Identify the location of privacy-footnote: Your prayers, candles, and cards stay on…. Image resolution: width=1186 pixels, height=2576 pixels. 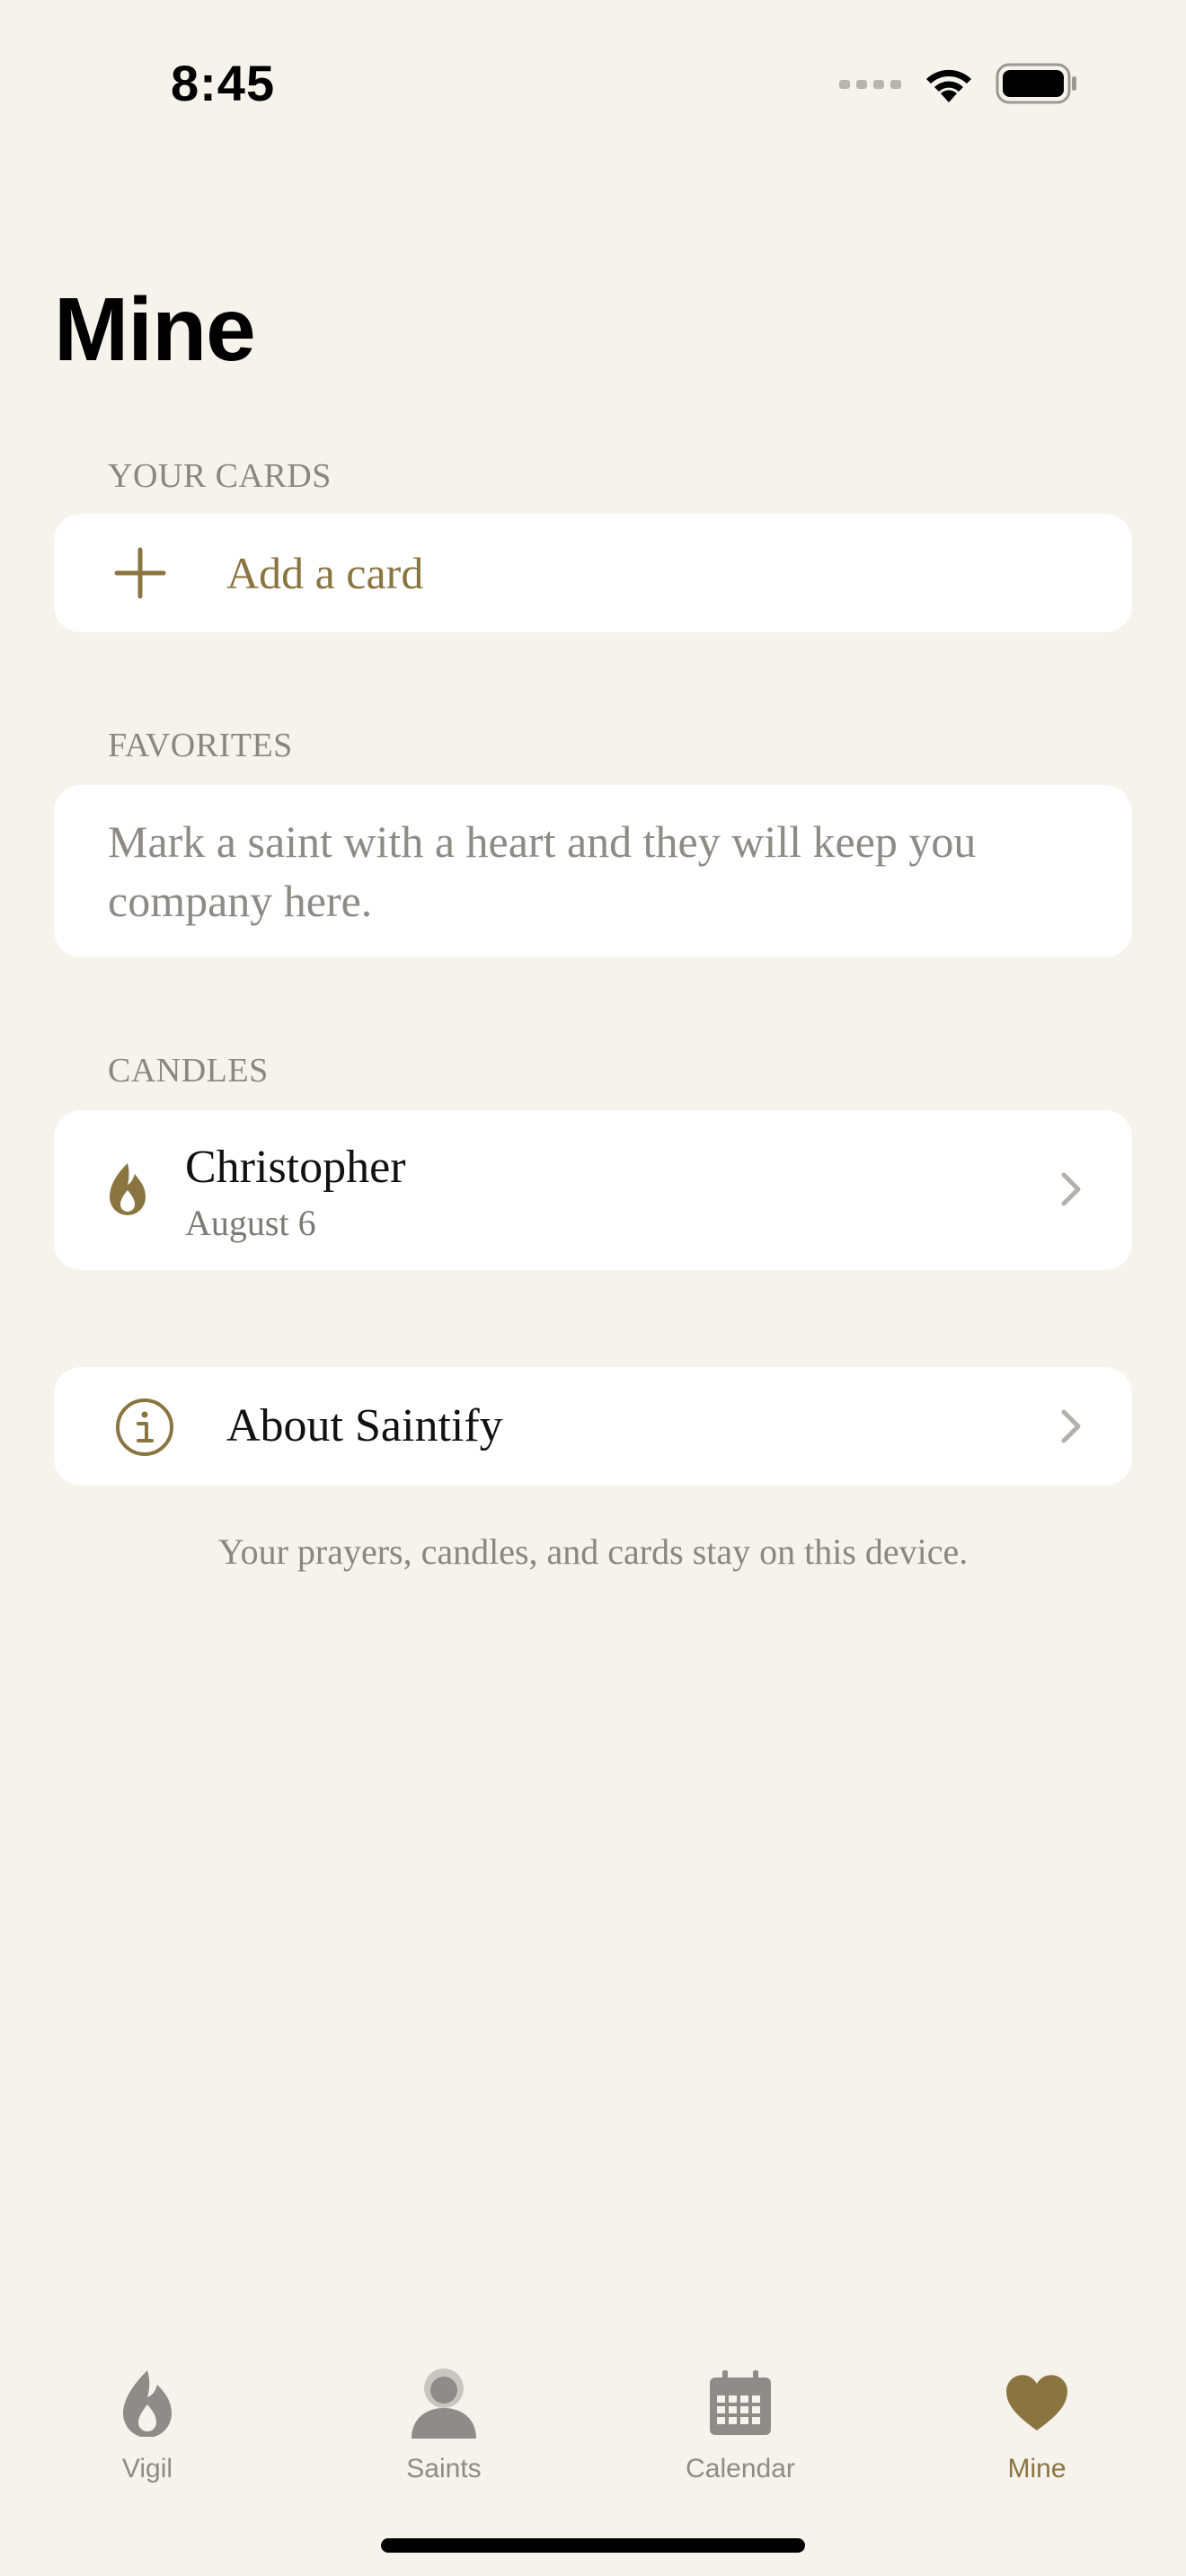
(593, 1551).